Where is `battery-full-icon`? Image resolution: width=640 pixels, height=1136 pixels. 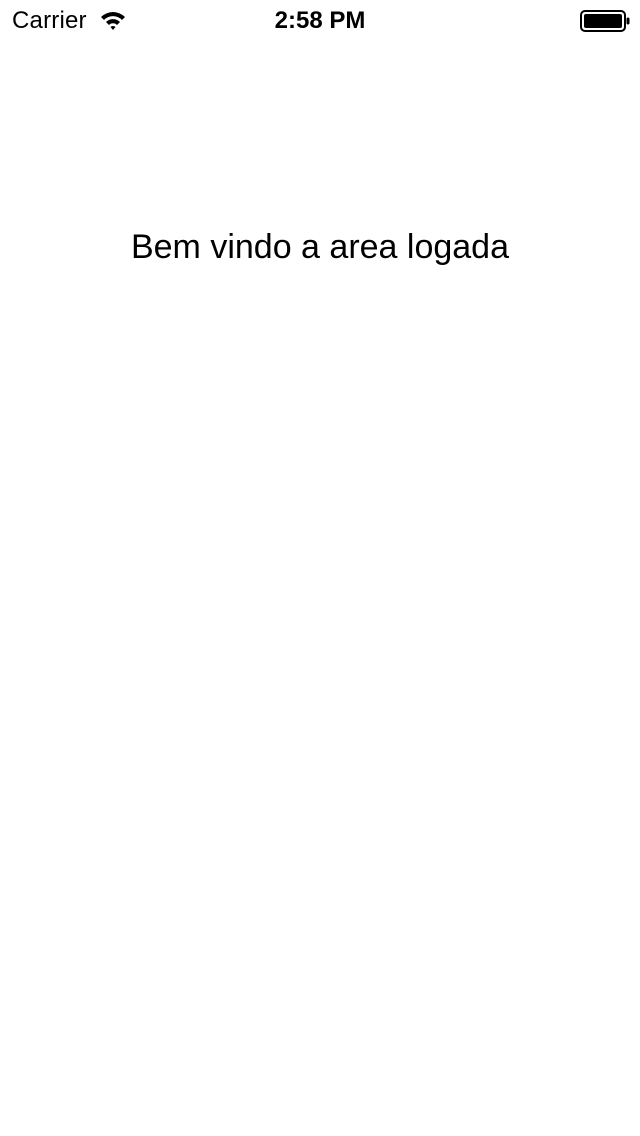 battery-full-icon is located at coordinates (605, 21).